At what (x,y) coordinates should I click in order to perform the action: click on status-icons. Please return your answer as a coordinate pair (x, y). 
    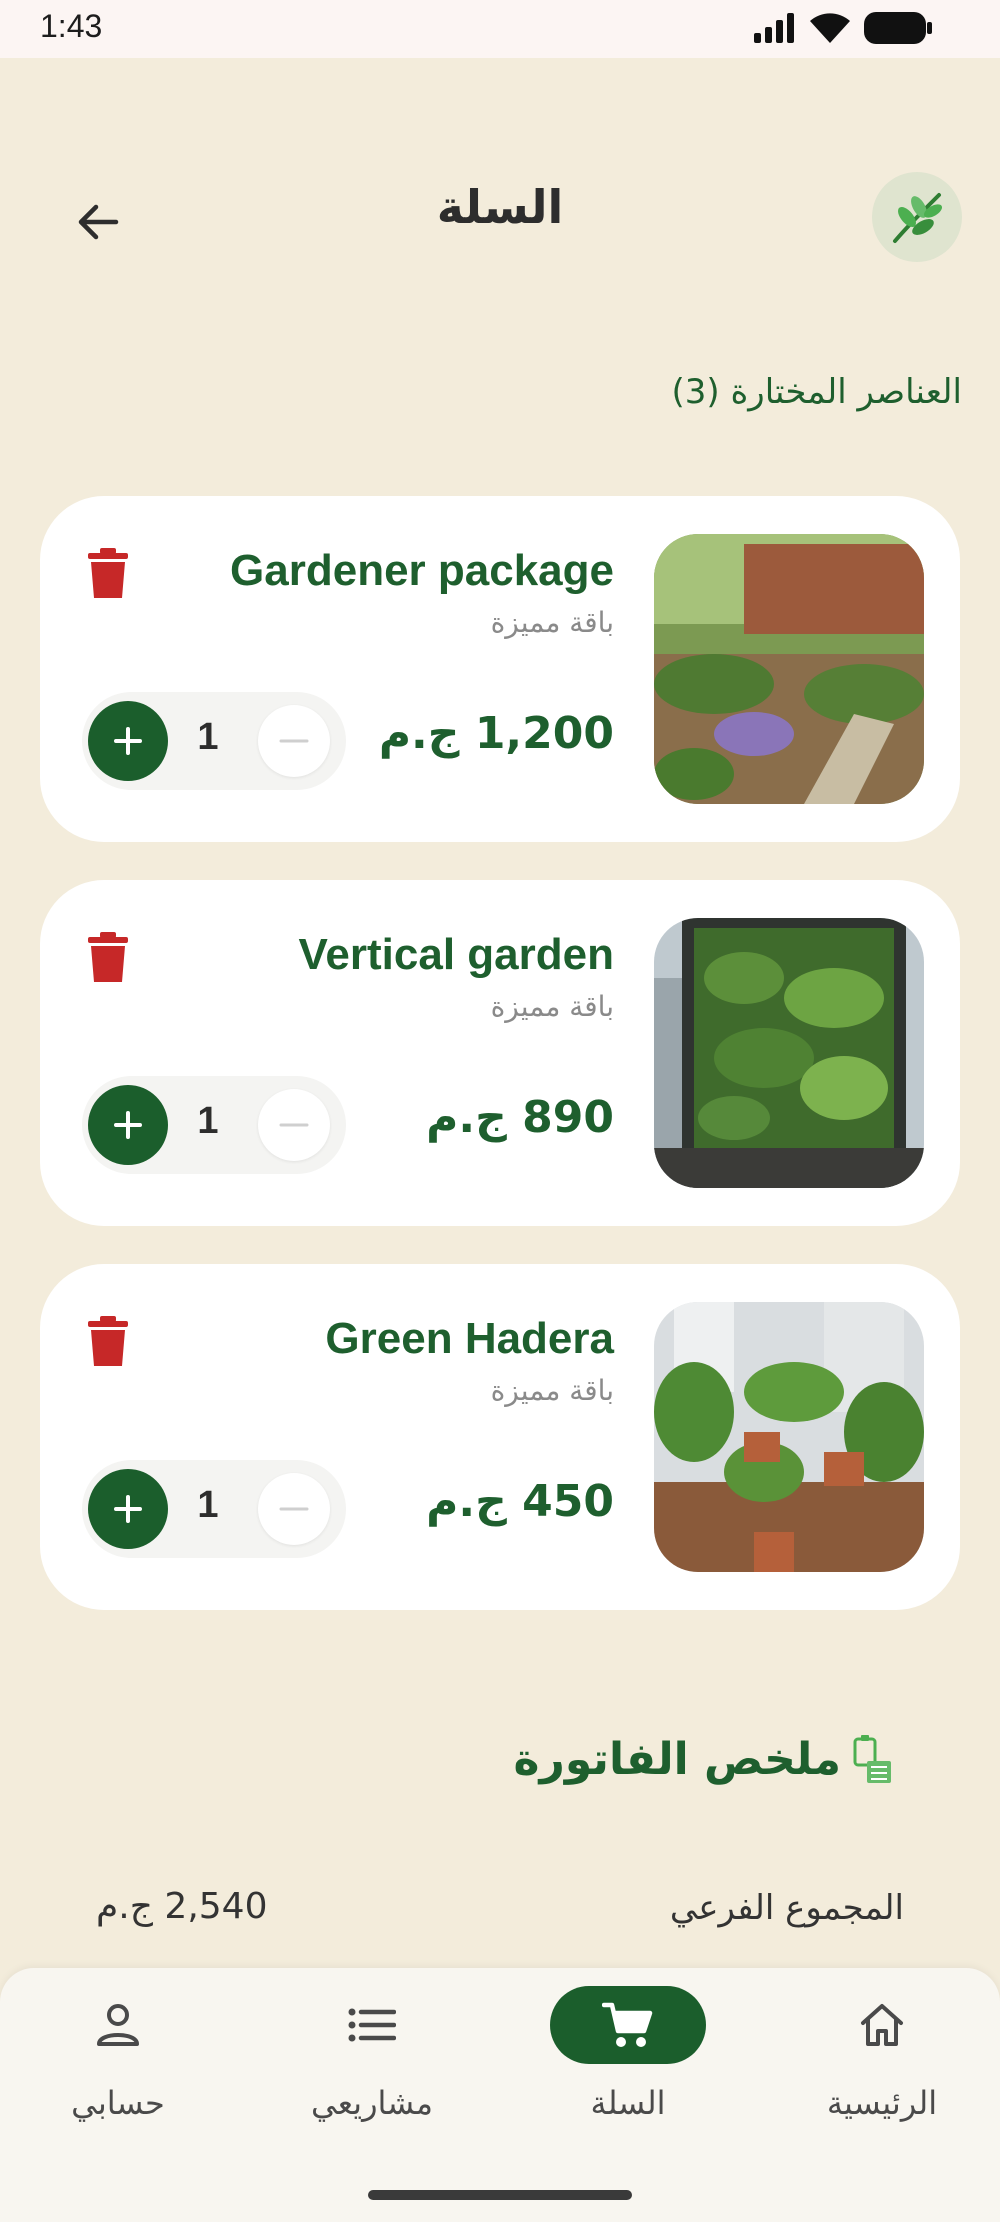
    Looking at the image, I should click on (843, 28).